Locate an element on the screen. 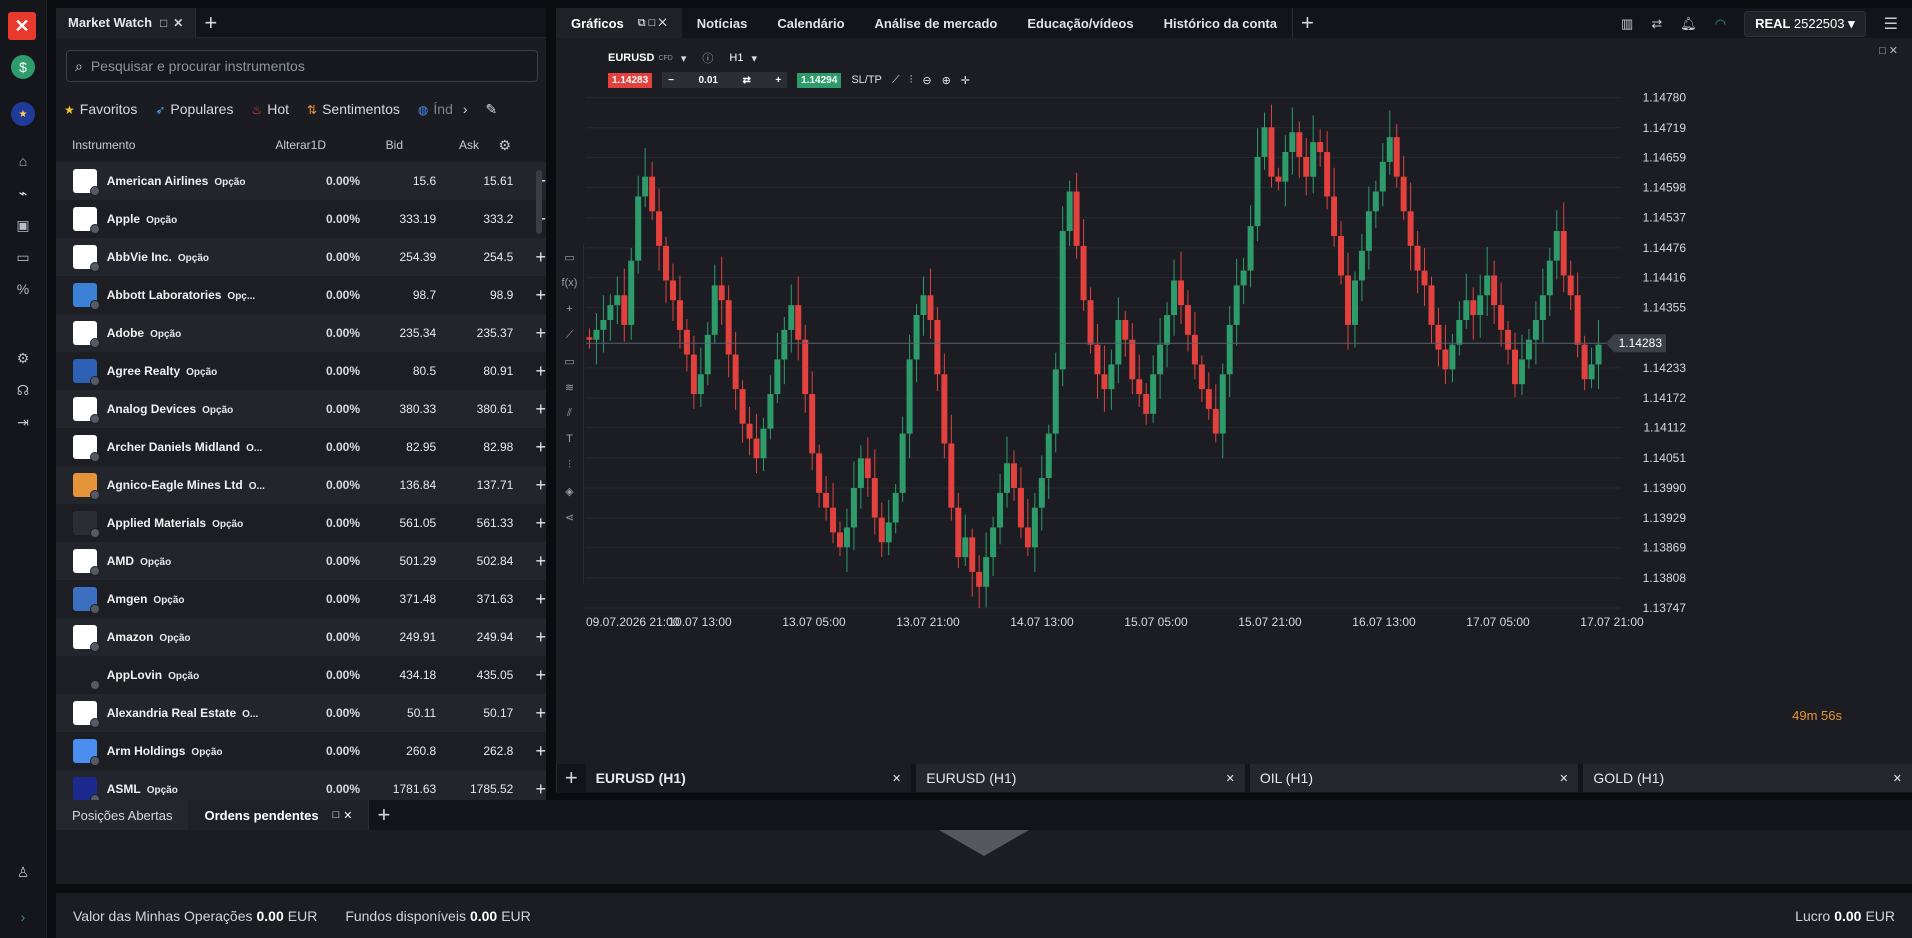 Image resolution: width=1912 pixels, height=938 pixels. instrument-bid: 136.84 is located at coordinates (398, 485).